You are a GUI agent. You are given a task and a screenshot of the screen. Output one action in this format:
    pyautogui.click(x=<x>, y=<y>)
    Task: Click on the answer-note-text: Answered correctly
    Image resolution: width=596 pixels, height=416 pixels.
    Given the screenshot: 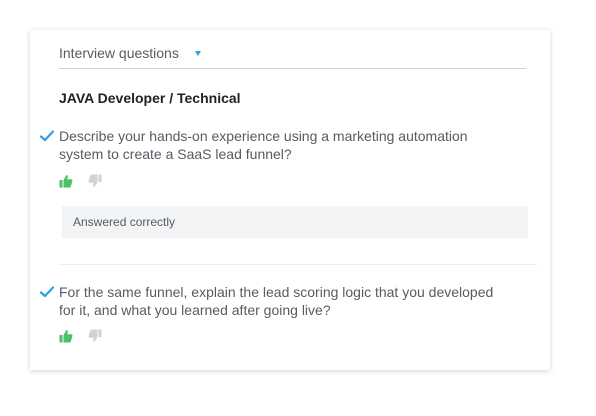 What is the action you would take?
    pyautogui.click(x=124, y=222)
    